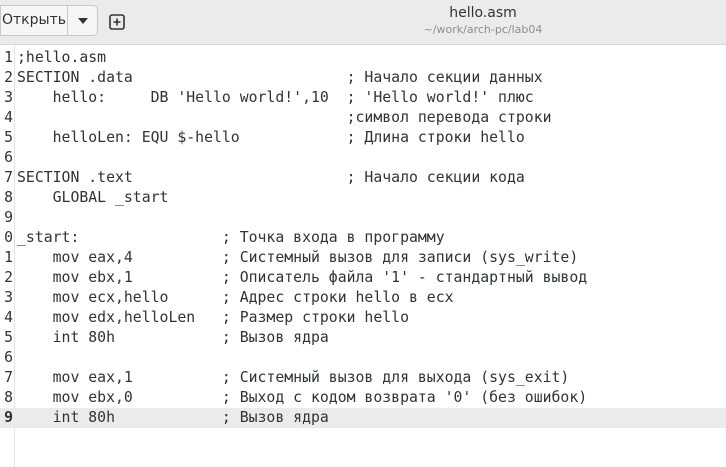  I want to click on new-tab-icon, so click(117, 22).